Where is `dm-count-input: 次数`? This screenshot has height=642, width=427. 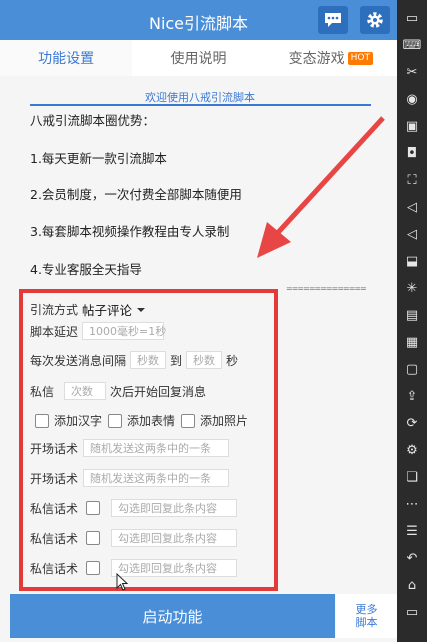
dm-count-input: 次数 is located at coordinates (85, 391).